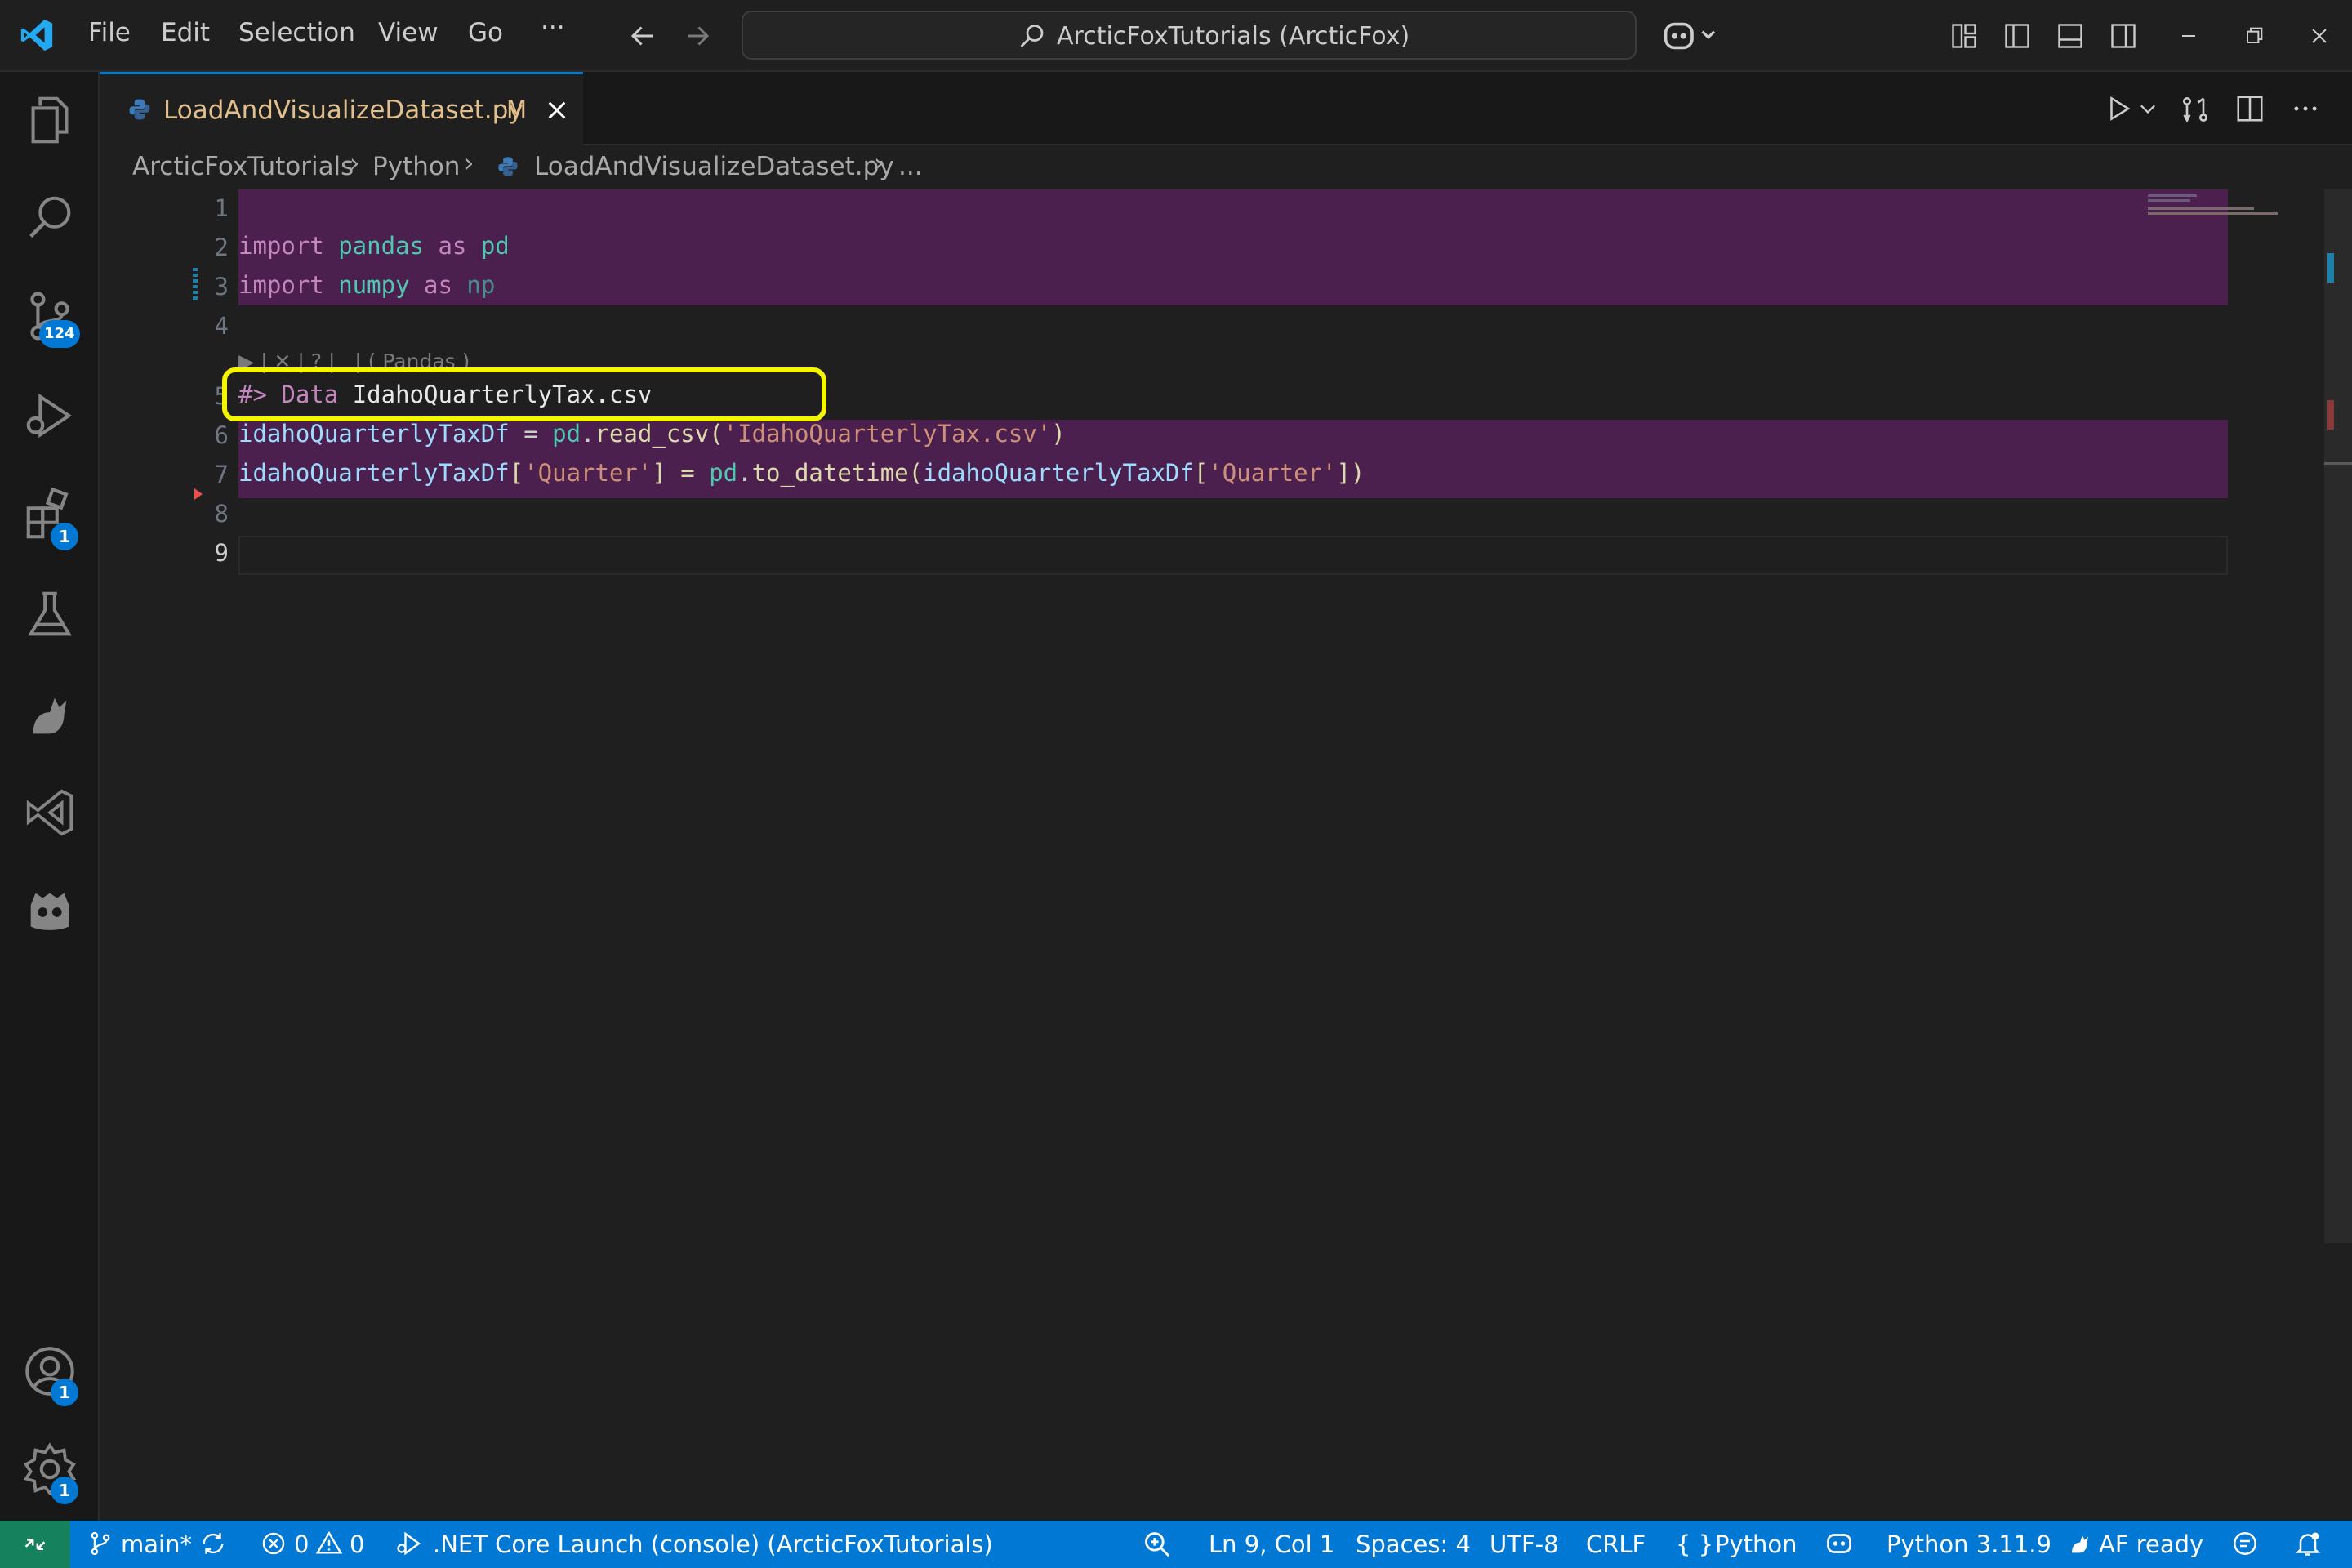  What do you see at coordinates (64, 1490) in the screenshot?
I see `settings-badge: 1` at bounding box center [64, 1490].